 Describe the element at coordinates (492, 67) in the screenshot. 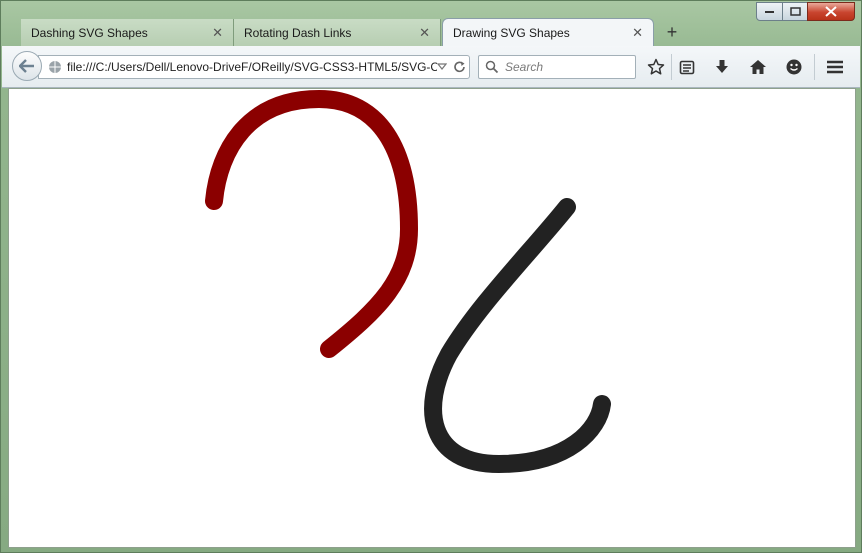

I see `search-icon` at that location.